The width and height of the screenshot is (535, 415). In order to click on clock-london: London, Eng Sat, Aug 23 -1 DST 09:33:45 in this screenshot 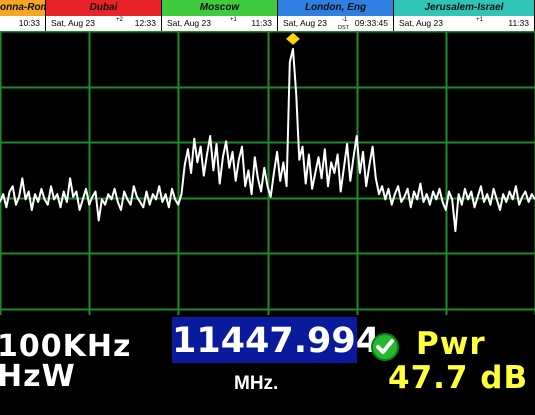, I will do `click(336, 15)`.